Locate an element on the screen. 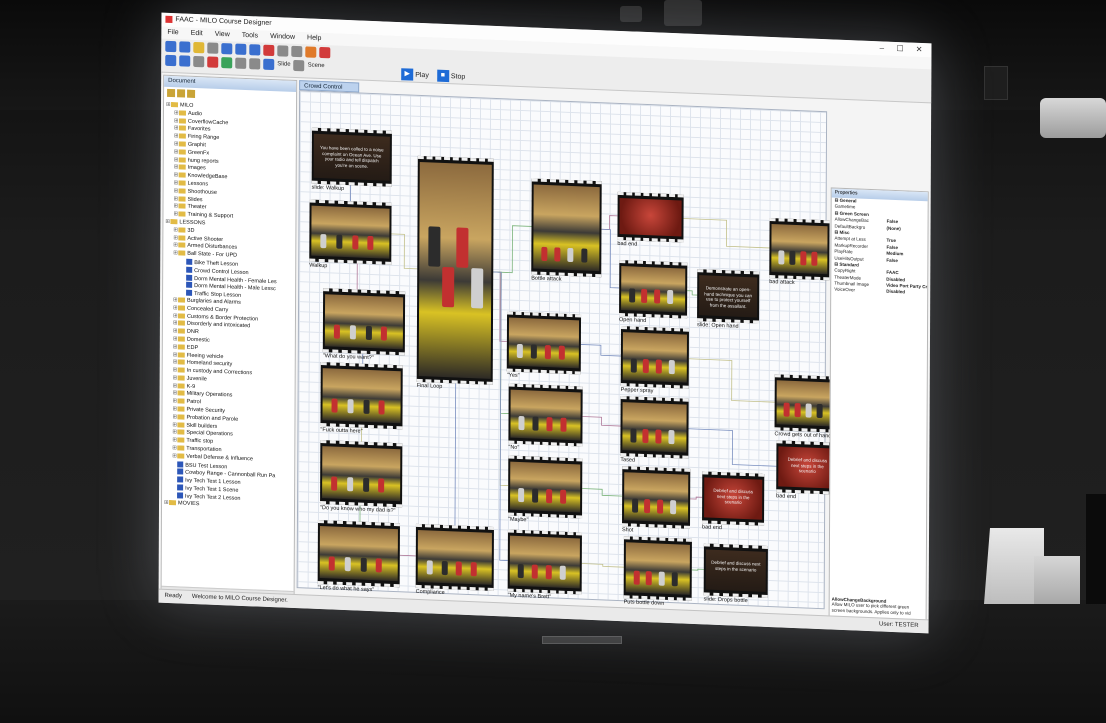 The image size is (1106, 723). video-node: "Fuck outta here" is located at coordinates (361, 399).